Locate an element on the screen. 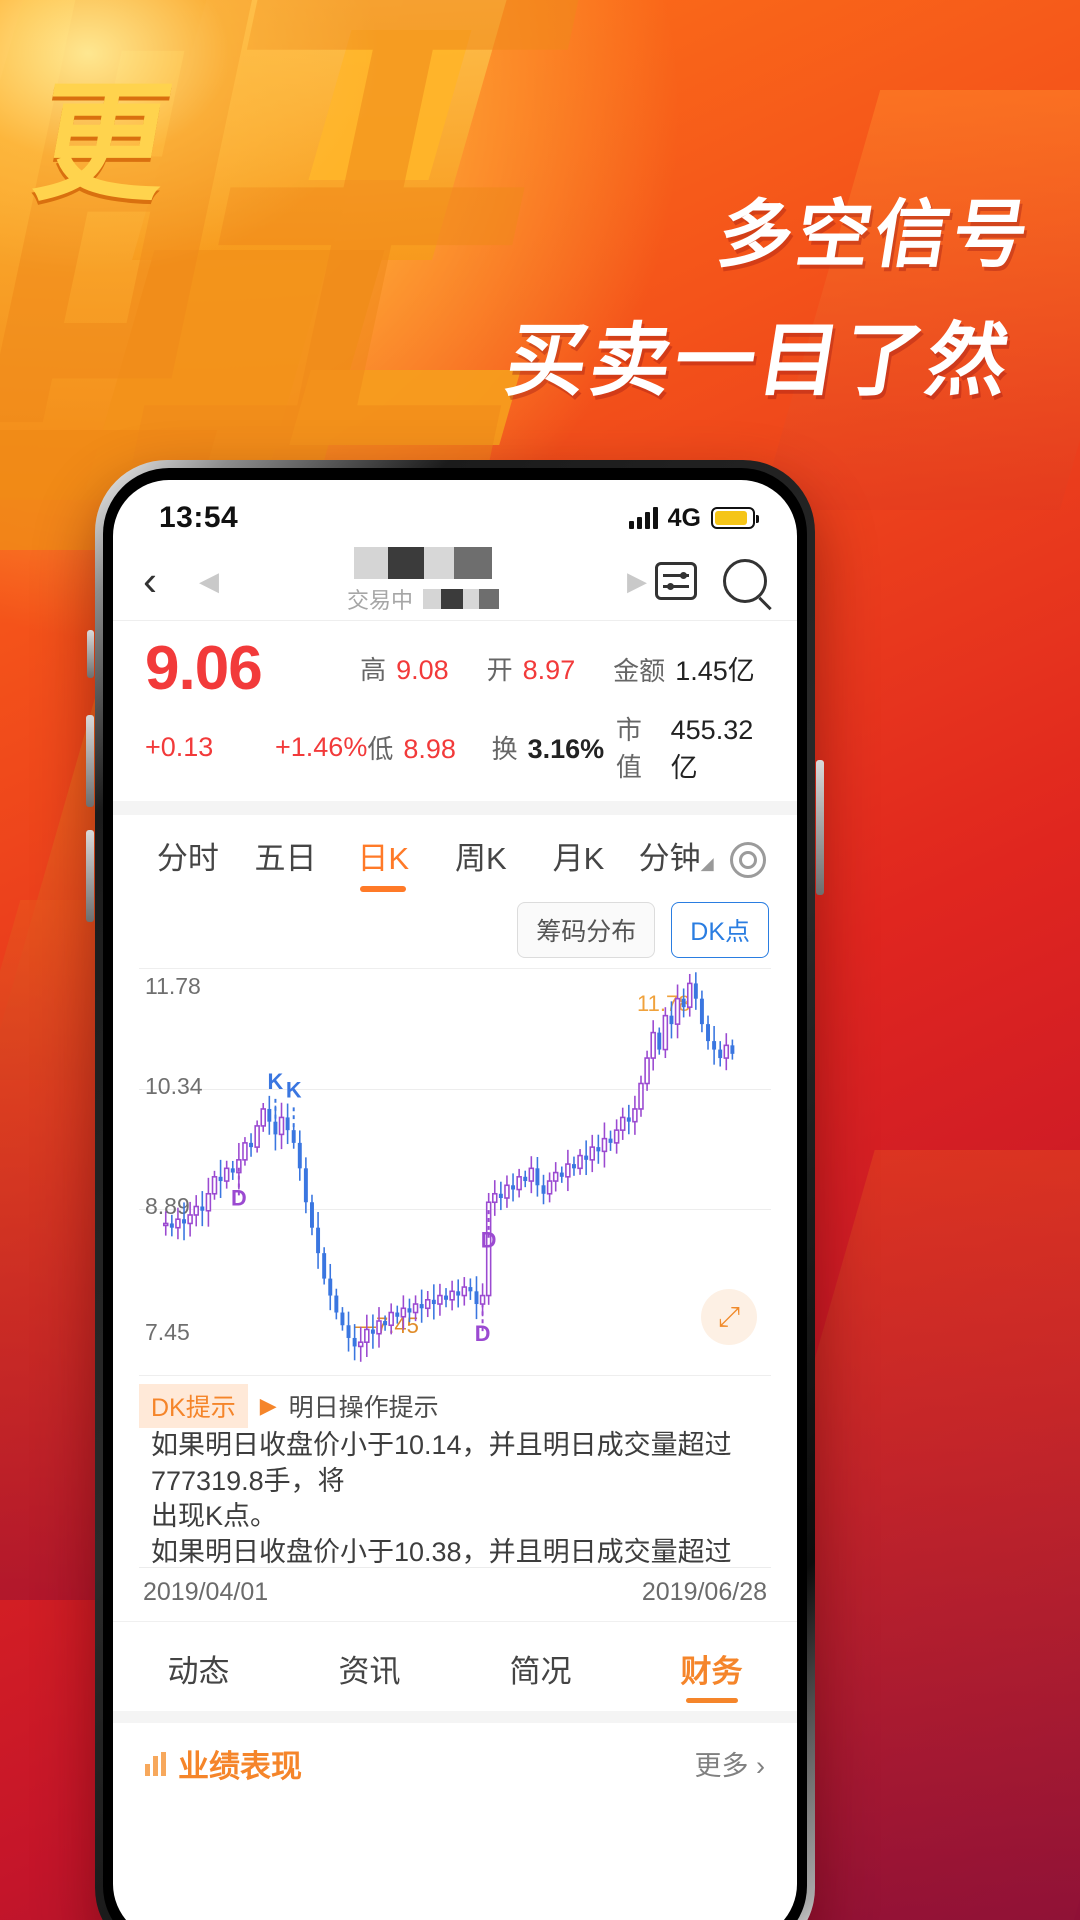  battery-icon is located at coordinates (735, 518).